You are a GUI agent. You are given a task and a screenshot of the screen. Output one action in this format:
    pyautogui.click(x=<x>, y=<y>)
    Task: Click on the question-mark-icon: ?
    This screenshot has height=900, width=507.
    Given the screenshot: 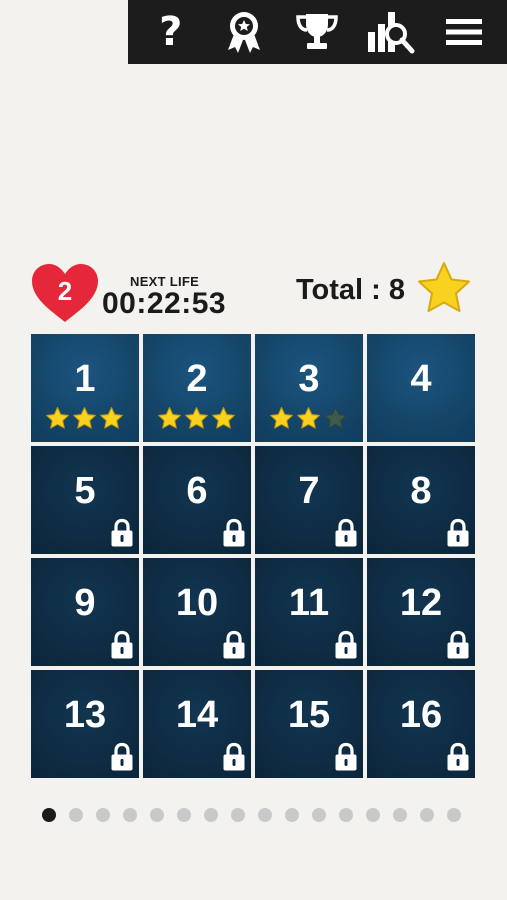 What is the action you would take?
    pyautogui.click(x=171, y=32)
    